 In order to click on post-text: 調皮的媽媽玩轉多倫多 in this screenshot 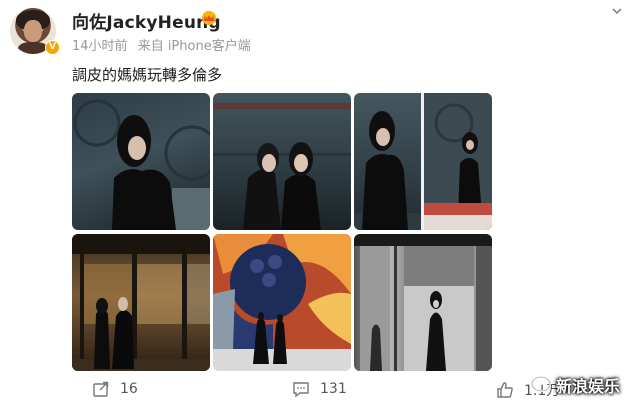, I will do `click(147, 75)`.